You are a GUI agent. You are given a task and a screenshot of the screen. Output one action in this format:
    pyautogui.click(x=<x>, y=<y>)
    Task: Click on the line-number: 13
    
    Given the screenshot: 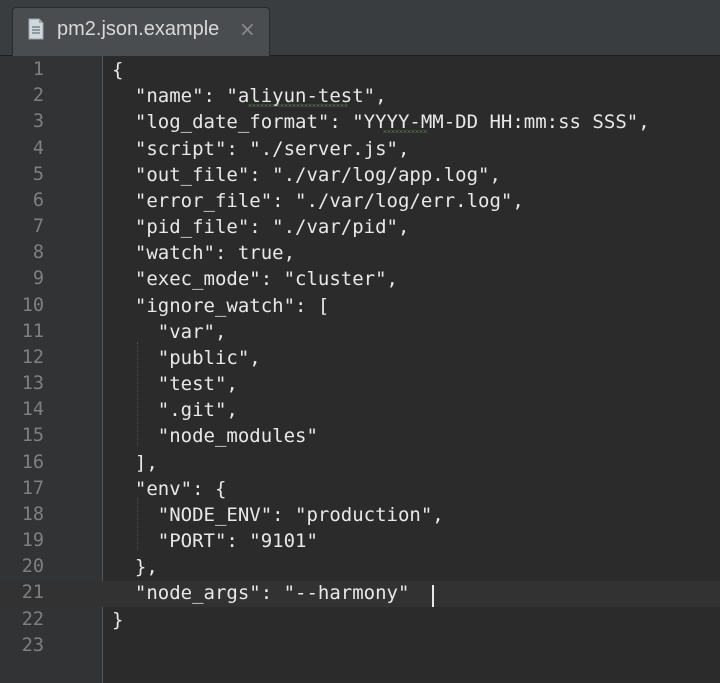 What is the action you would take?
    pyautogui.click(x=32, y=384)
    